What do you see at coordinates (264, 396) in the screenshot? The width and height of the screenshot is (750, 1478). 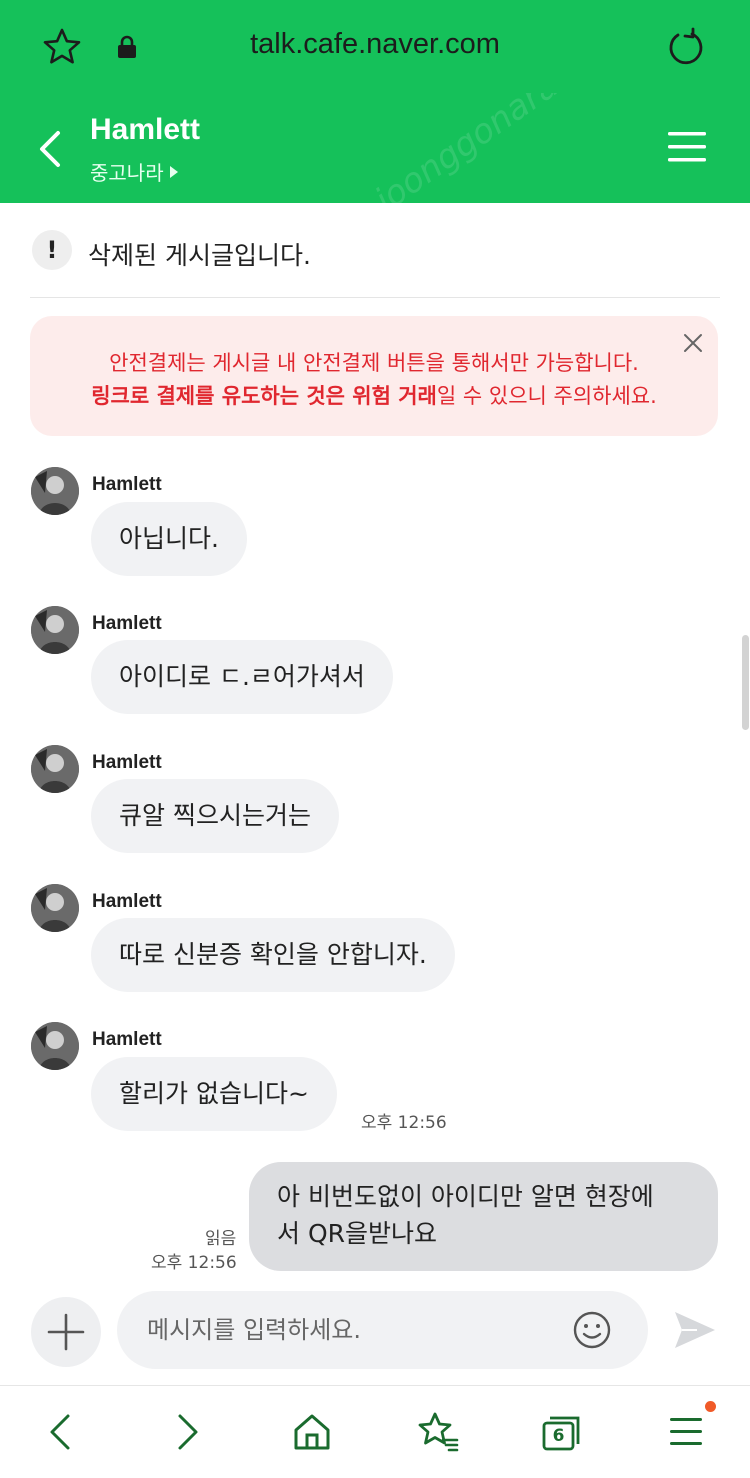 I see `warning-bold-text: 링크로 결제를 유도하는 것은 위험 거래` at bounding box center [264, 396].